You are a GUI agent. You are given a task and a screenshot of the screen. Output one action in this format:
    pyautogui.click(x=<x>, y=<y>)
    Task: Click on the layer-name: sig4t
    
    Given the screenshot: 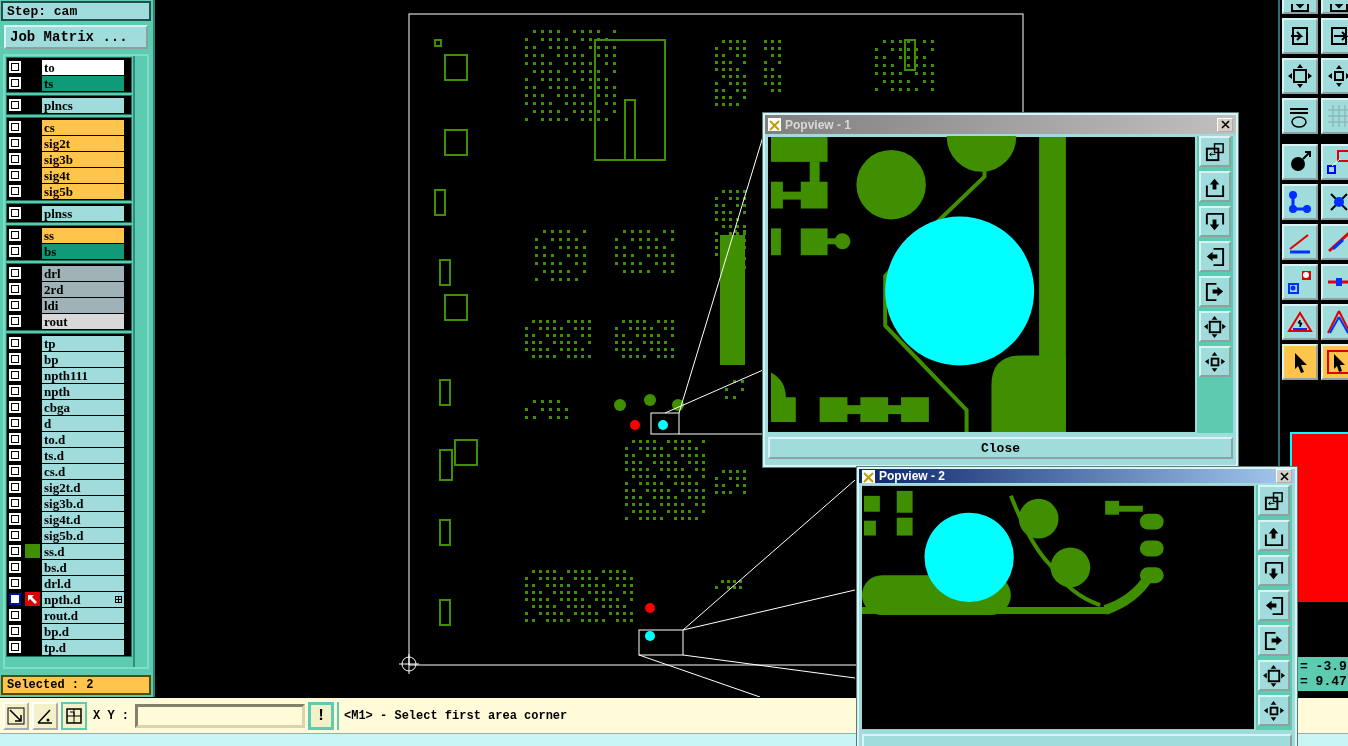 What is the action you would take?
    pyautogui.click(x=83, y=175)
    